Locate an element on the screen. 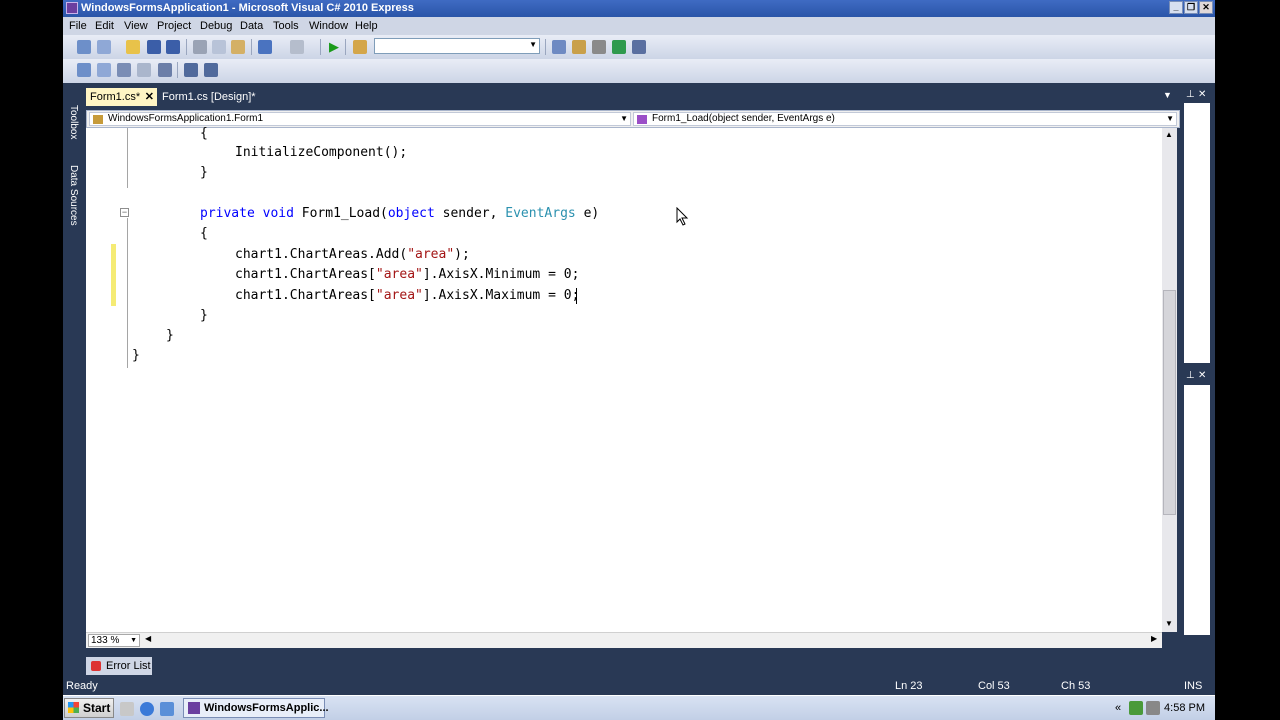  indent-icon is located at coordinates (165, 70).